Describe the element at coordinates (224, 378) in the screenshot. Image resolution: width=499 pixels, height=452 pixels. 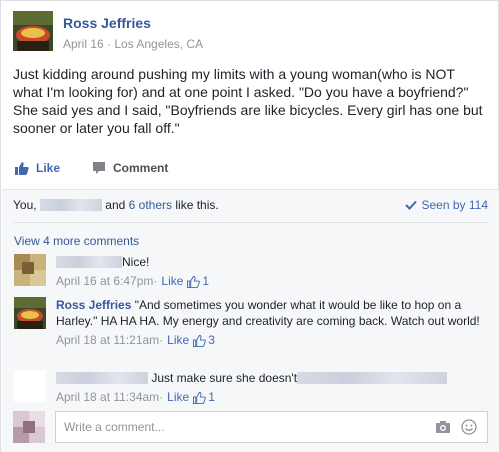
I see `comment-text: Just make sure she doesn't` at that location.